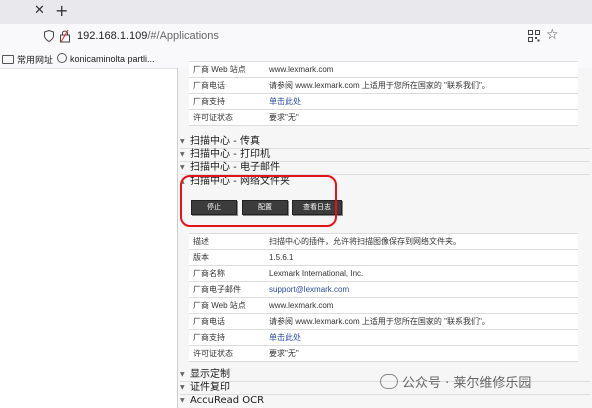  Describe the element at coordinates (421, 273) in the screenshot. I see `row-value: Lexmark International, Inc.` at that location.